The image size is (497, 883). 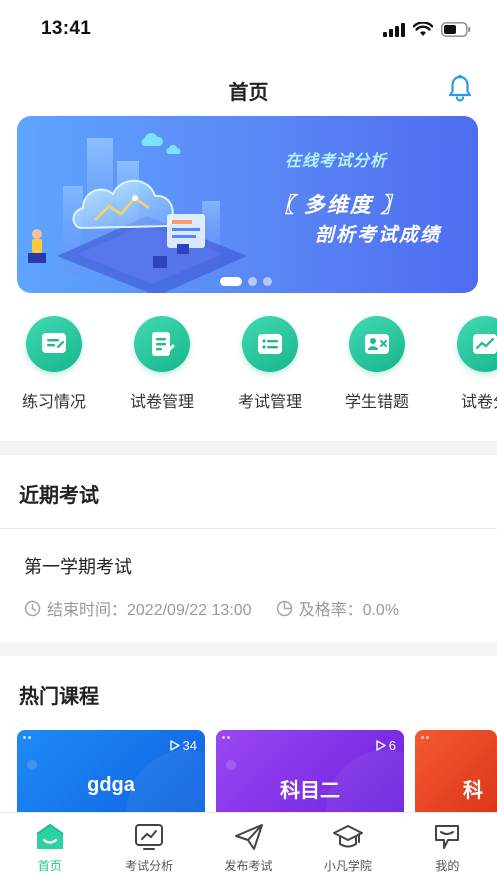 I want to click on carousel-indicator, so click(x=246, y=281).